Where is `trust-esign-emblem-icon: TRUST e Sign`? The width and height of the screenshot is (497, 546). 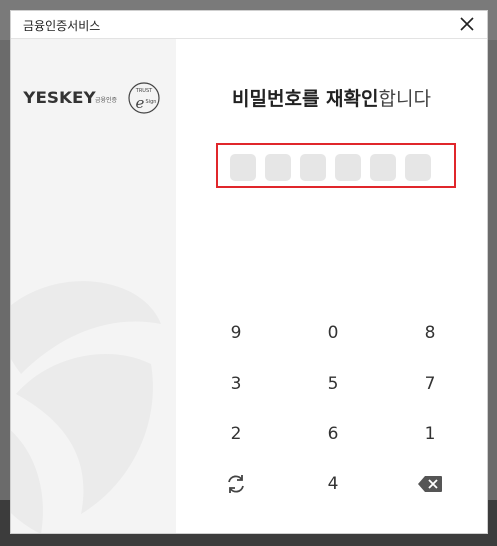
trust-esign-emblem-icon: TRUST e Sign is located at coordinates (144, 98).